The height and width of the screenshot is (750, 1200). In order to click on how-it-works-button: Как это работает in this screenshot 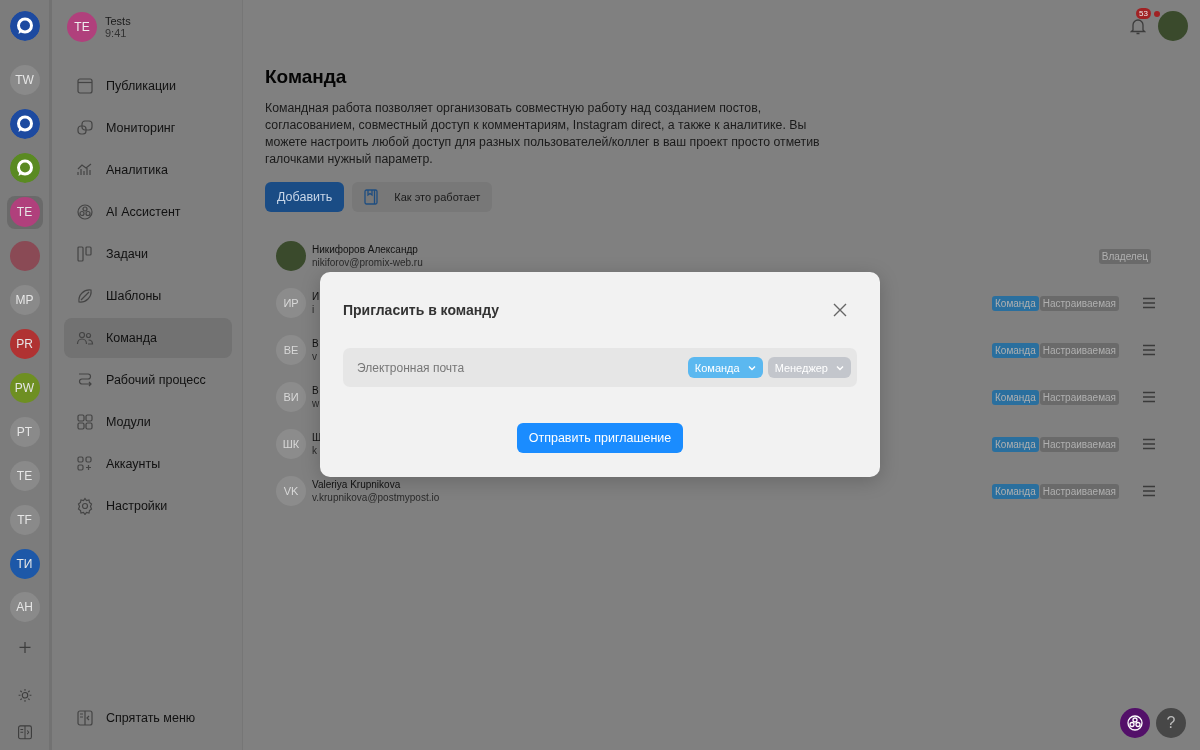, I will do `click(422, 197)`.